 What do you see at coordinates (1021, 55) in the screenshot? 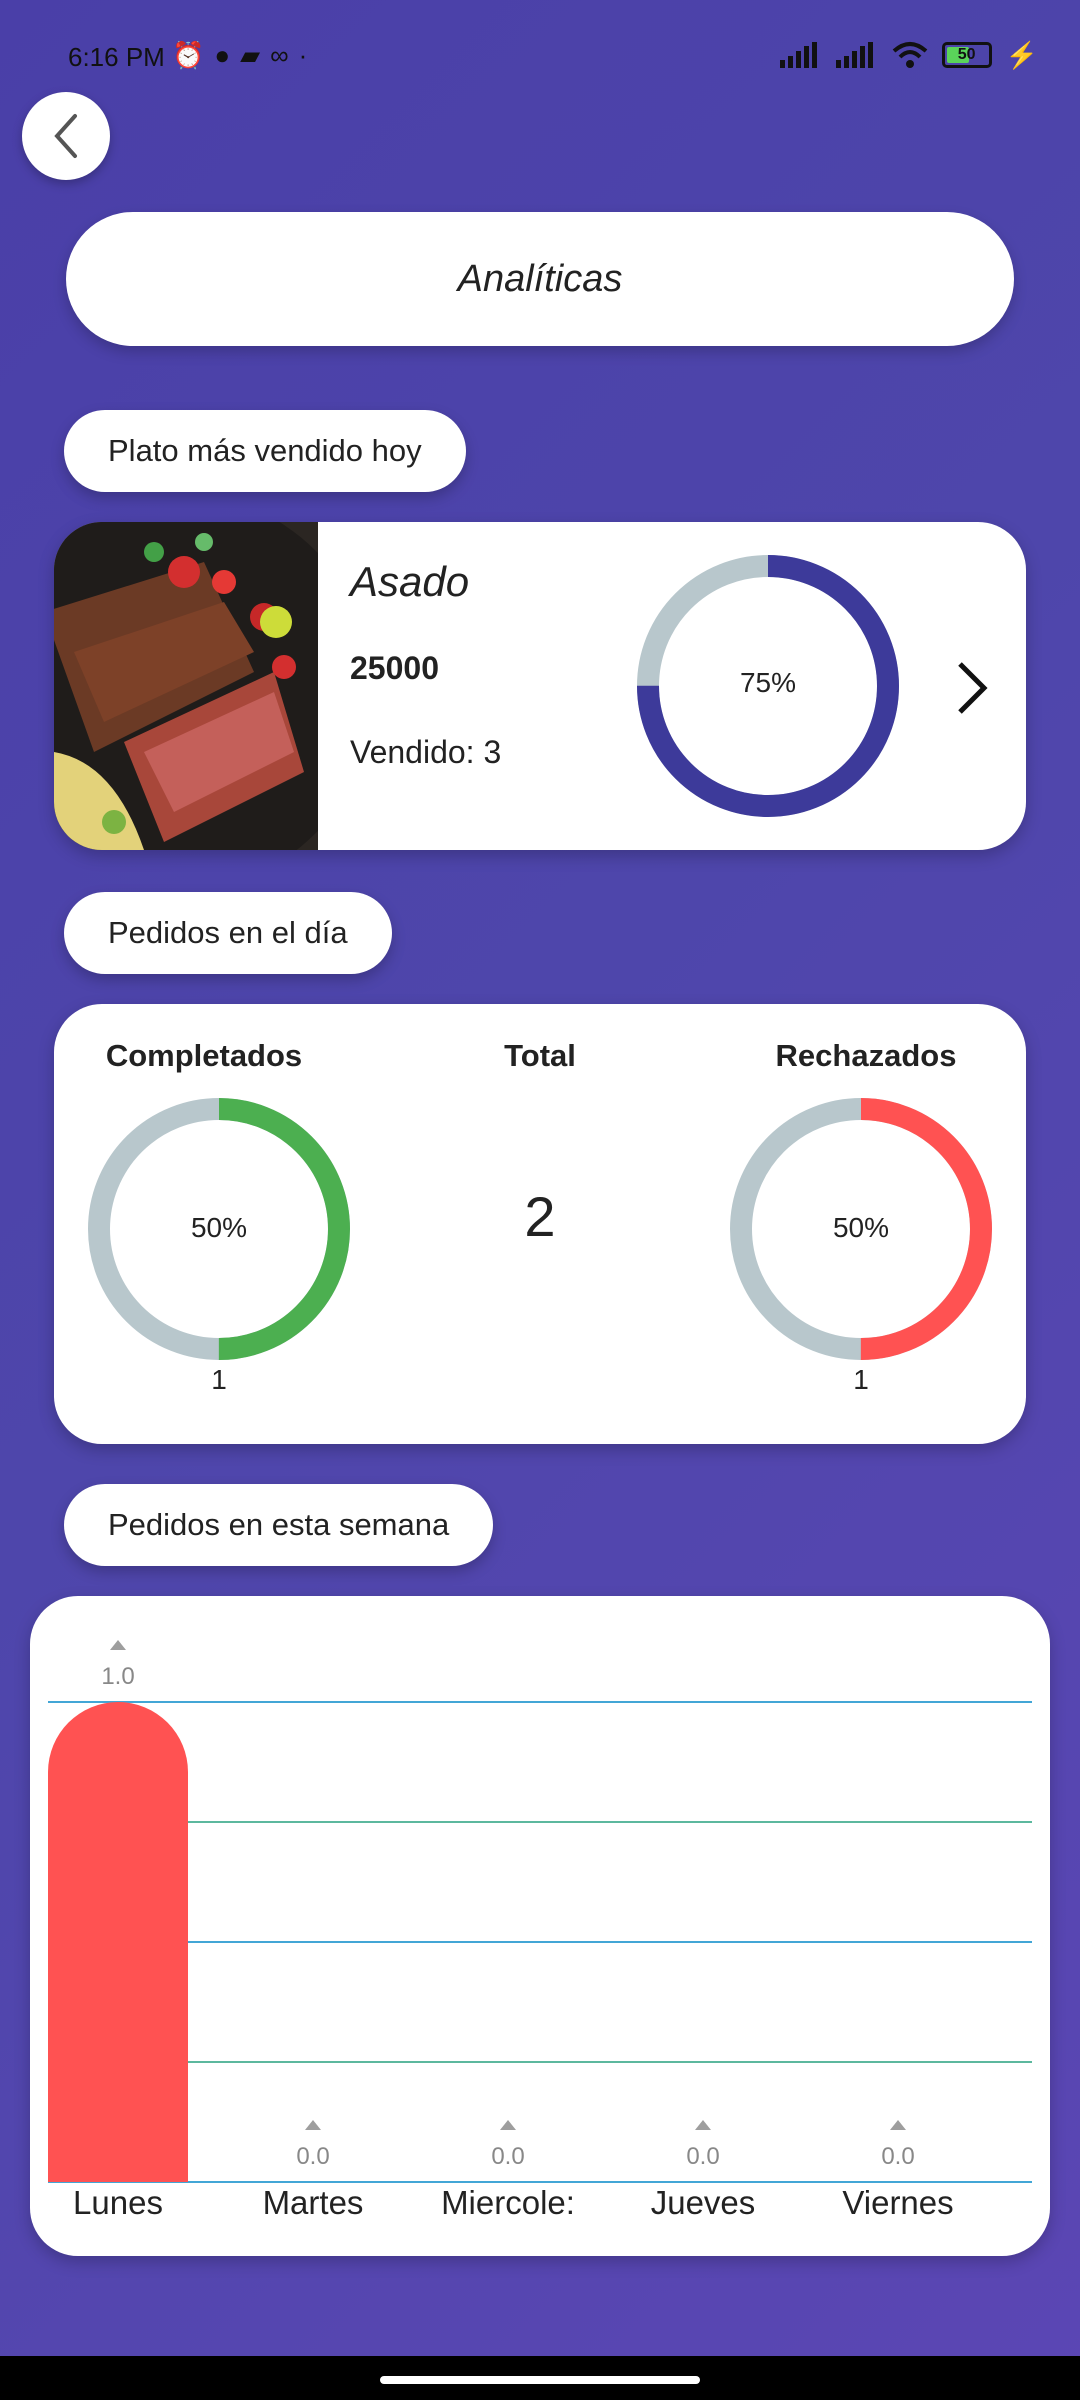
I see `charging-icon: ⚡` at bounding box center [1021, 55].